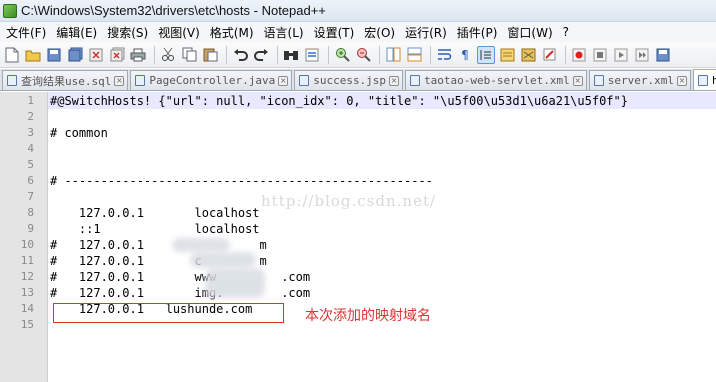 The width and height of the screenshot is (716, 382). I want to click on paste-icon, so click(210, 55).